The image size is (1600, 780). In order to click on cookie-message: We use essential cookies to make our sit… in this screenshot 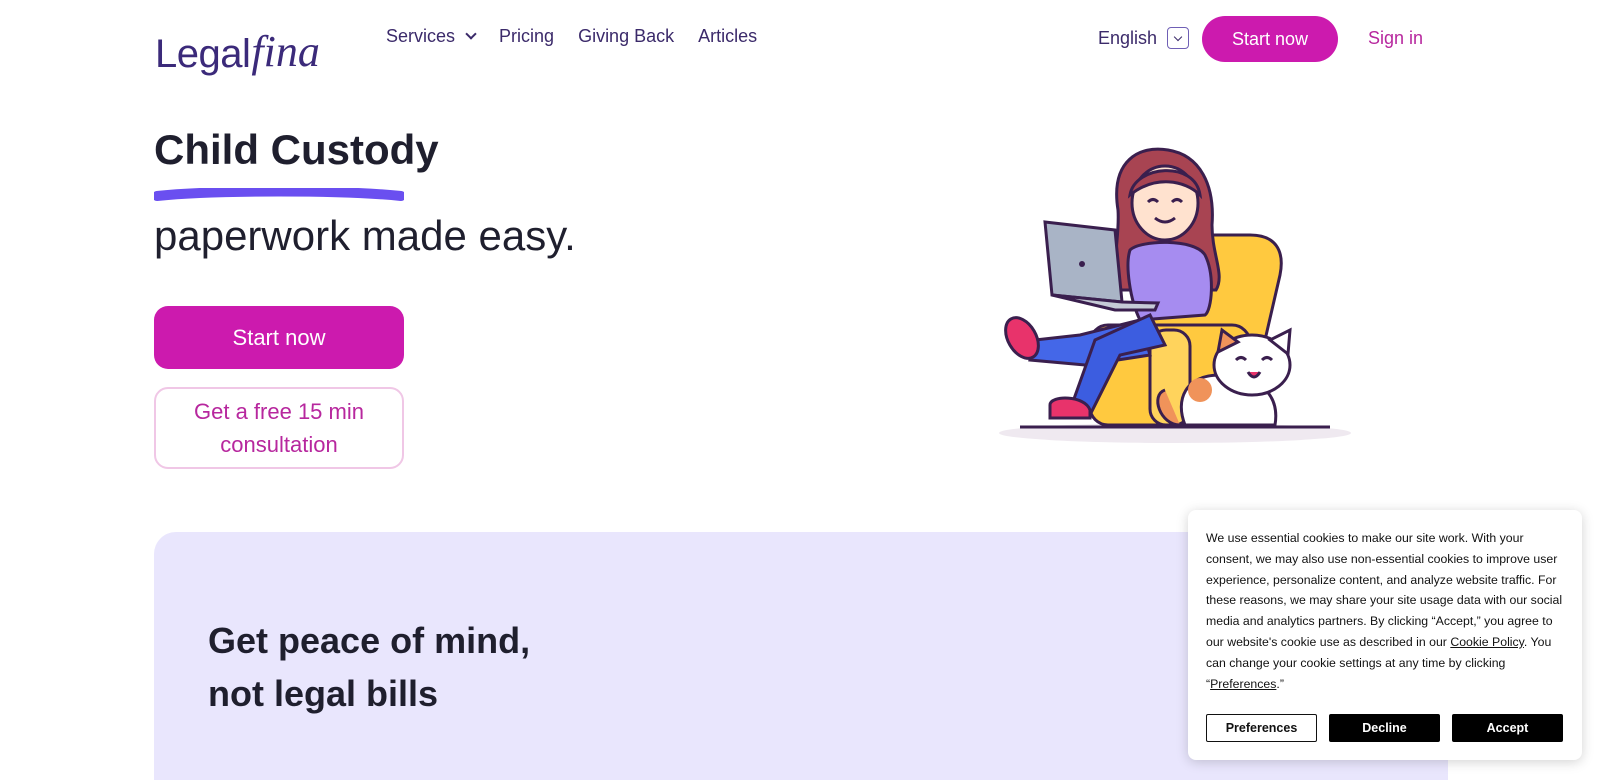, I will do `click(1385, 611)`.